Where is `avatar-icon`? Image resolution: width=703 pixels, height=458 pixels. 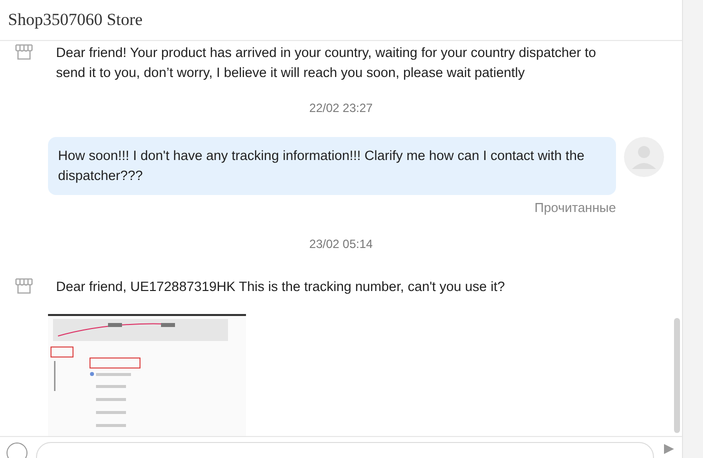
avatar-icon is located at coordinates (644, 157).